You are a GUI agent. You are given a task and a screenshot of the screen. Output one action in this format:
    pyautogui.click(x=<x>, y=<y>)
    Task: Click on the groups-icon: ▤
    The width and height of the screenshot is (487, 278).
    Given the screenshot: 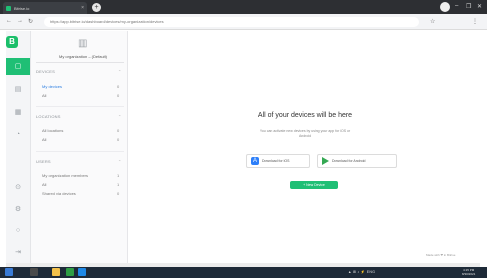 What is the action you would take?
    pyautogui.click(x=18, y=89)
    